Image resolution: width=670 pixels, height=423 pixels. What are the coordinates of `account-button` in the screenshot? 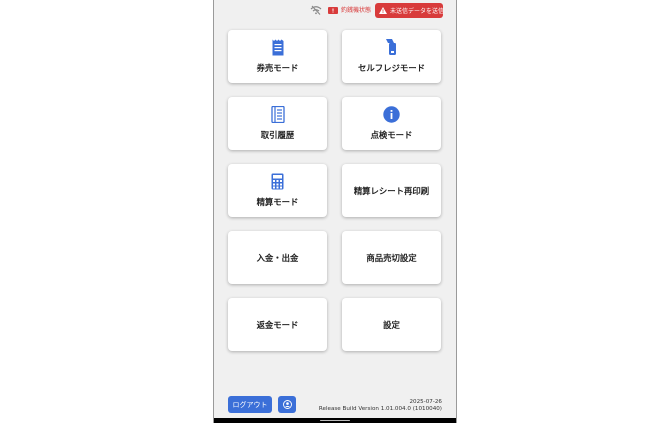 It's located at (287, 404).